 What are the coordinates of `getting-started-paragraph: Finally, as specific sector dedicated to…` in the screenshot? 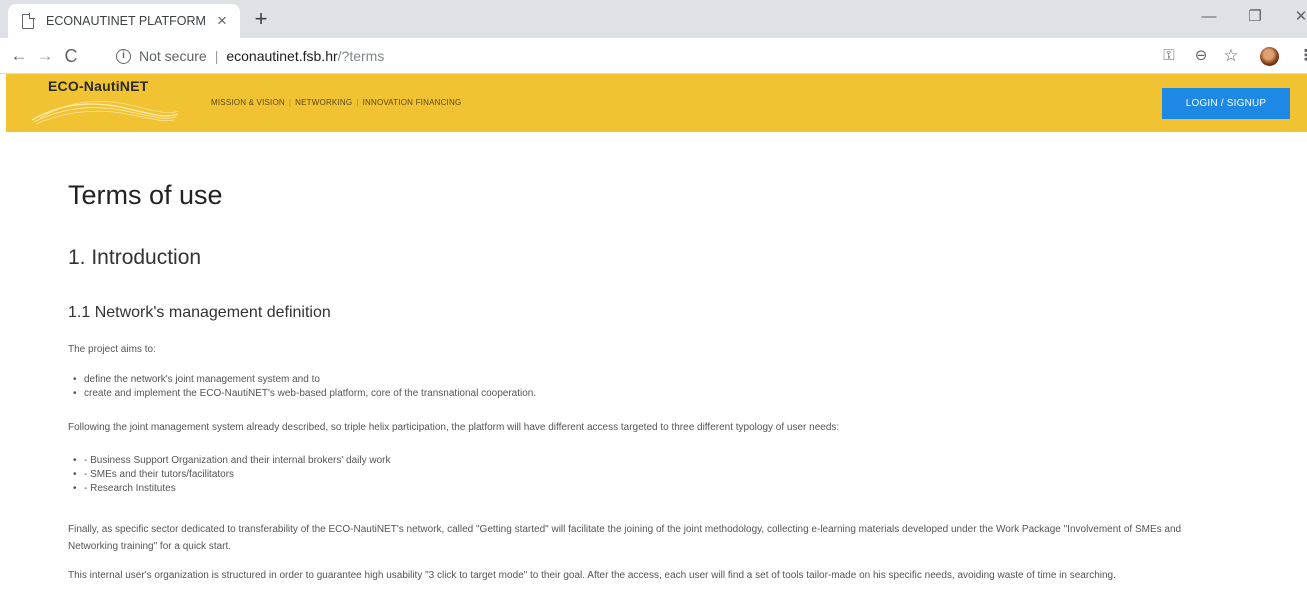 It's located at (625, 538).